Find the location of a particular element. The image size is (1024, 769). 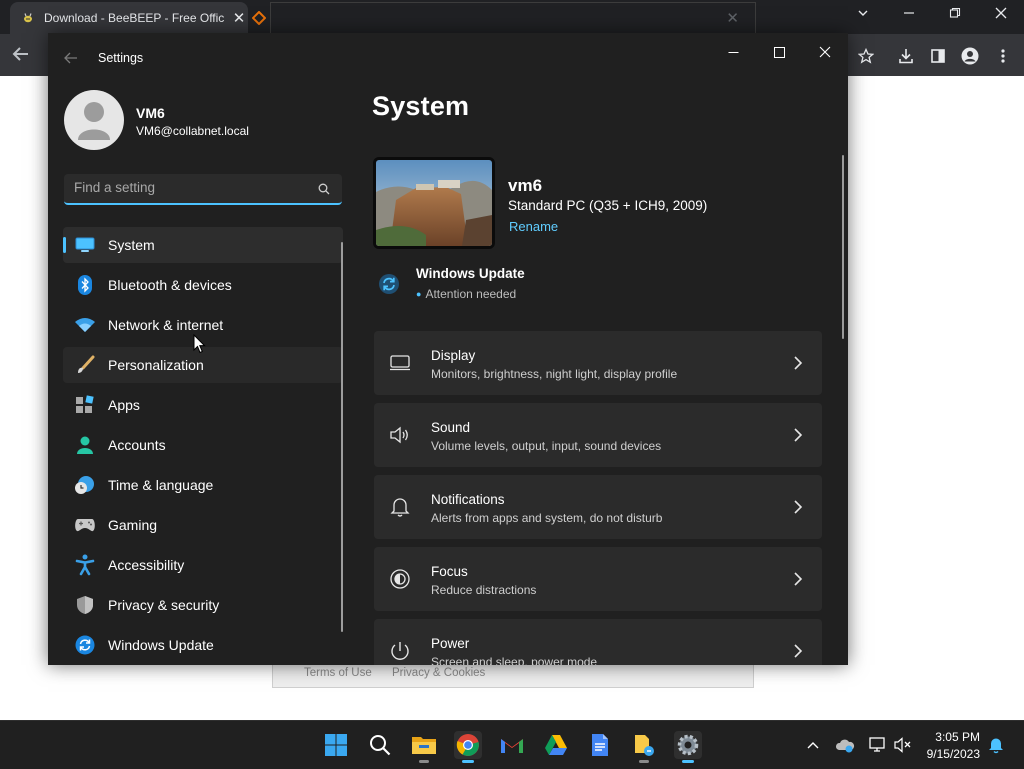

device-name: vm6 is located at coordinates (525, 185).